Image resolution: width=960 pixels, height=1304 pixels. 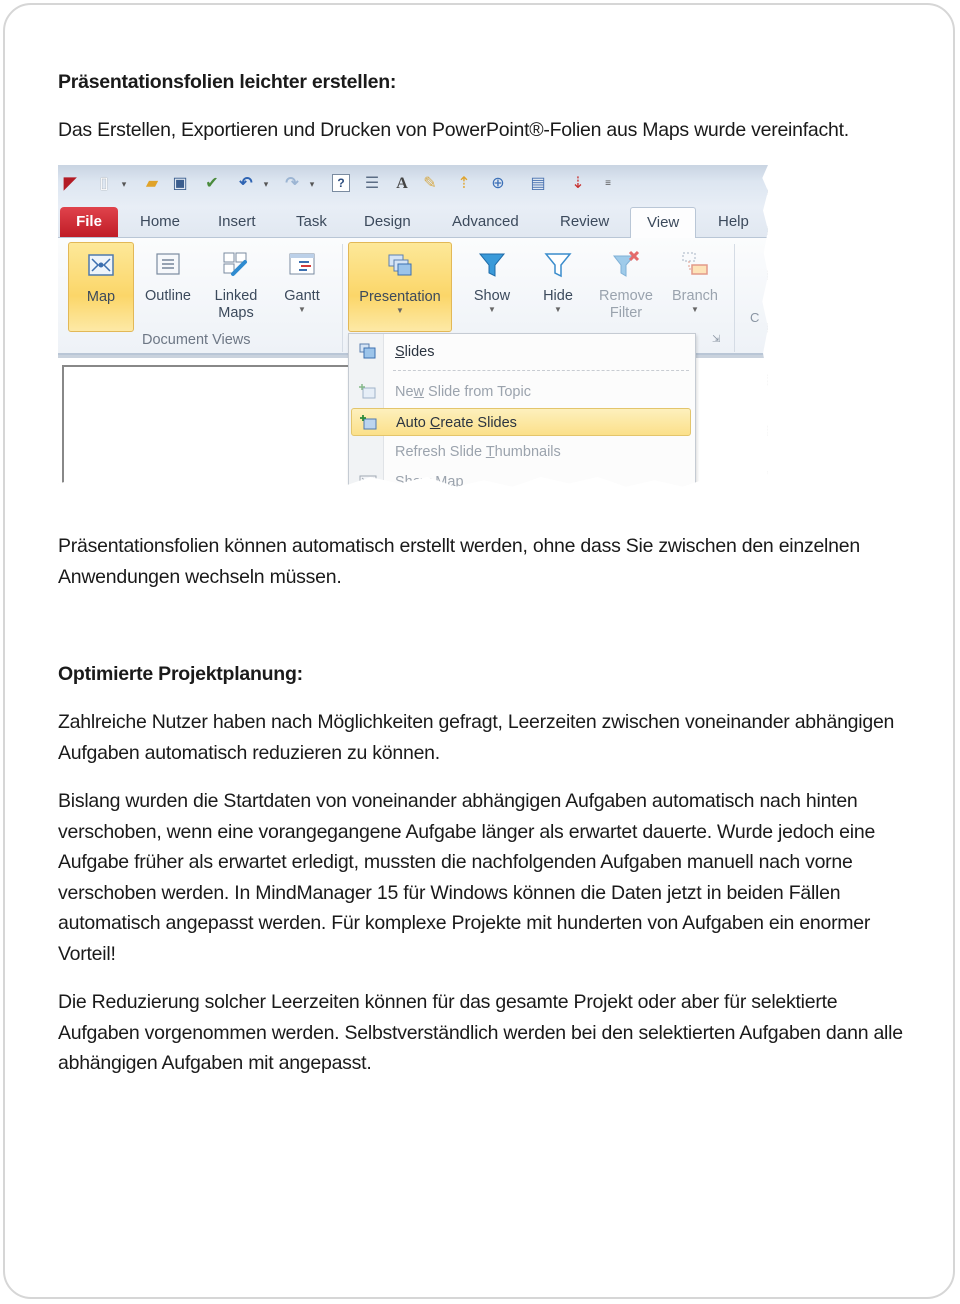 I want to click on app-logo-icon: ◤, so click(x=70, y=183).